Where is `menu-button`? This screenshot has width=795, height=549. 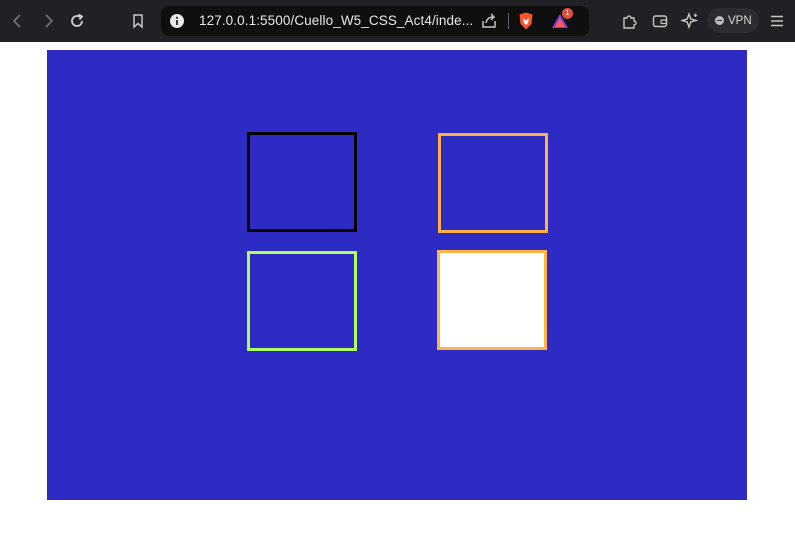 menu-button is located at coordinates (777, 21).